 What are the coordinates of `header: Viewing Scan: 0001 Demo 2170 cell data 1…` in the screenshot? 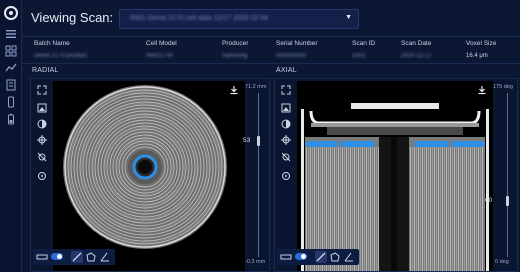 It's located at (271, 18).